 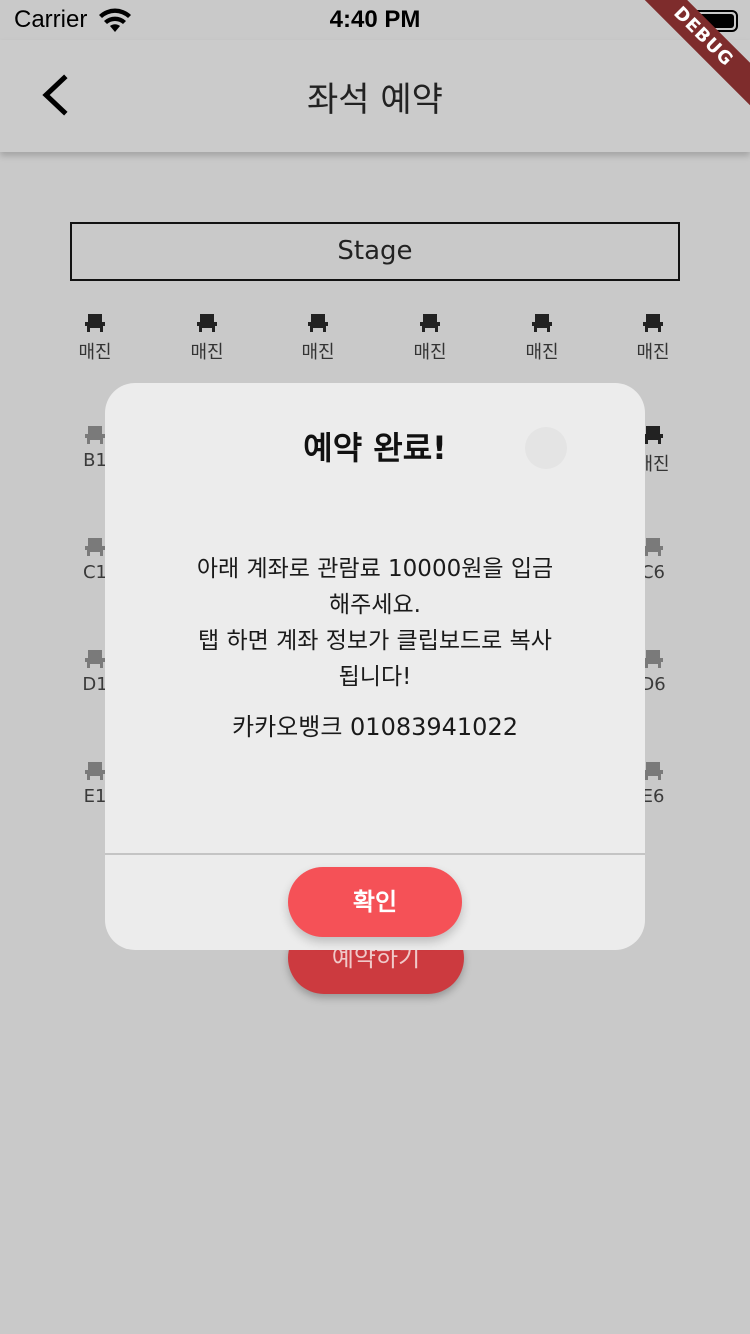 What do you see at coordinates (653, 339) in the screenshot?
I see `seat-a6: 매진` at bounding box center [653, 339].